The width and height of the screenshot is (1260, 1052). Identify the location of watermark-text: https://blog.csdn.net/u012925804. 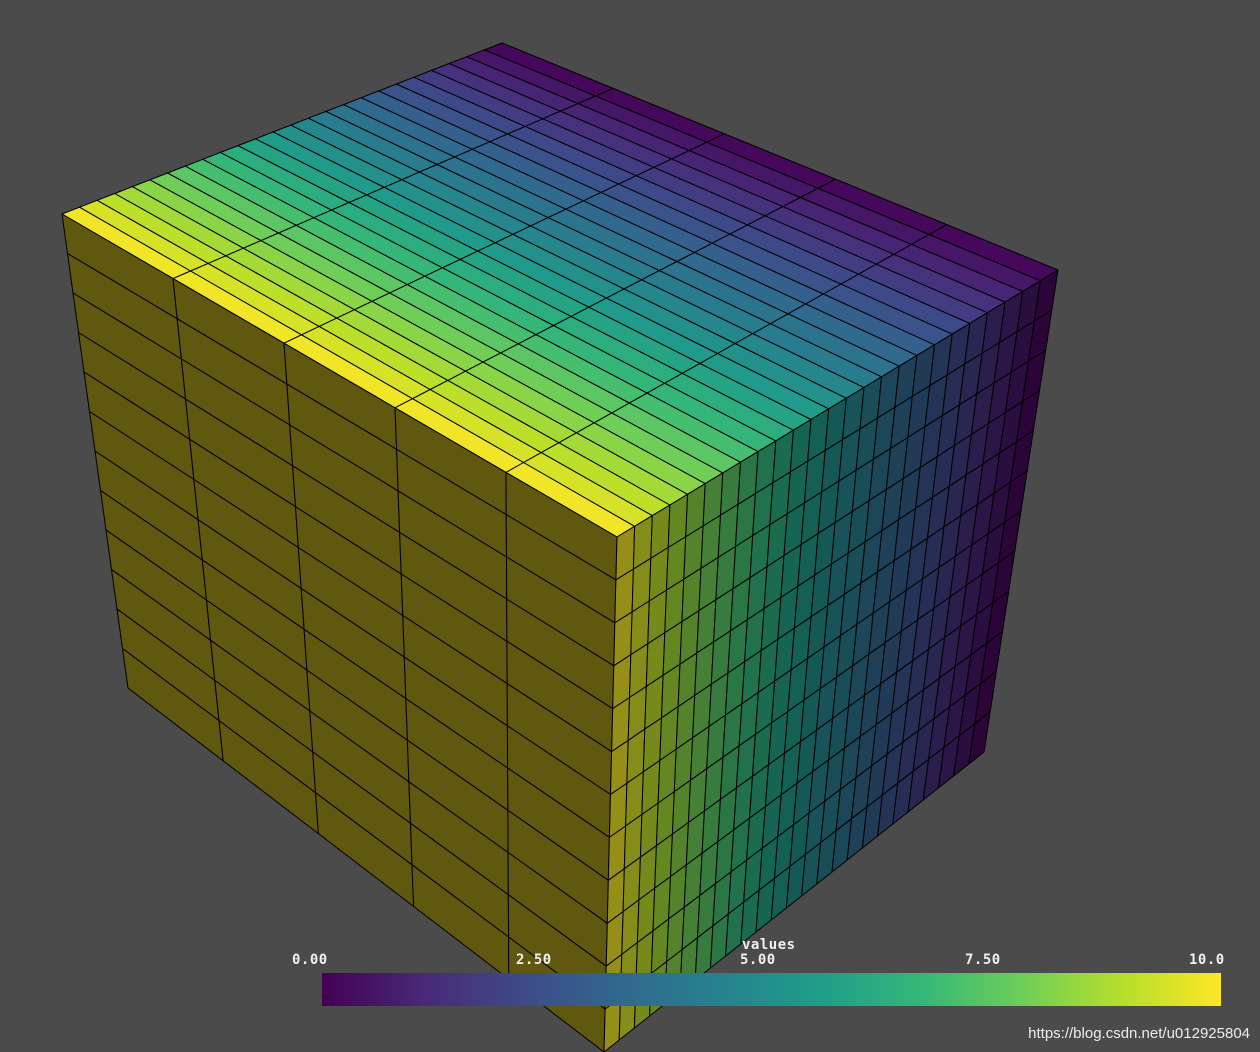
(1139, 1033).